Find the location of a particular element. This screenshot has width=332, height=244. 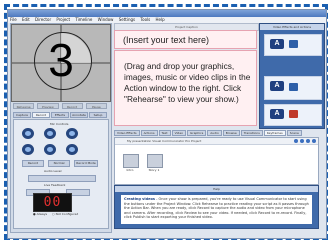

effects-header: Video Effects and Actions is located at coordinates (292, 27).